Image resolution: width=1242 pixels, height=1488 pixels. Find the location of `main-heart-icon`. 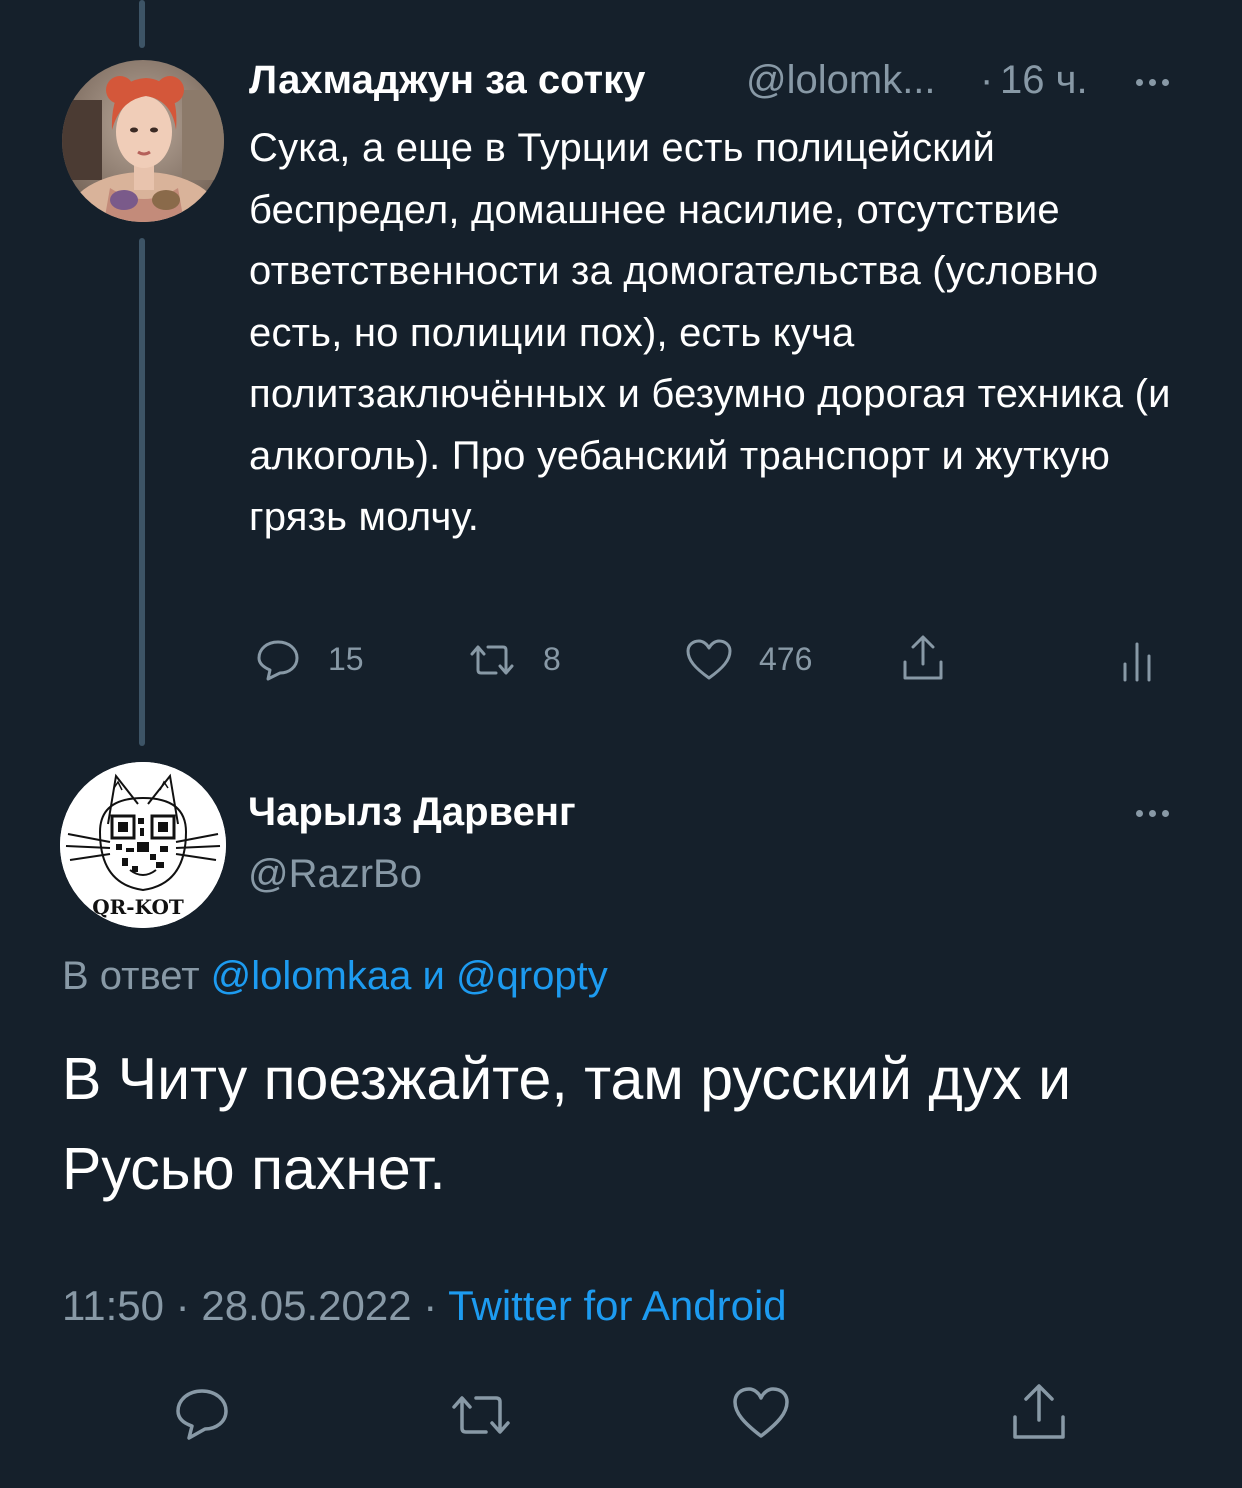

main-heart-icon is located at coordinates (761, 1413).